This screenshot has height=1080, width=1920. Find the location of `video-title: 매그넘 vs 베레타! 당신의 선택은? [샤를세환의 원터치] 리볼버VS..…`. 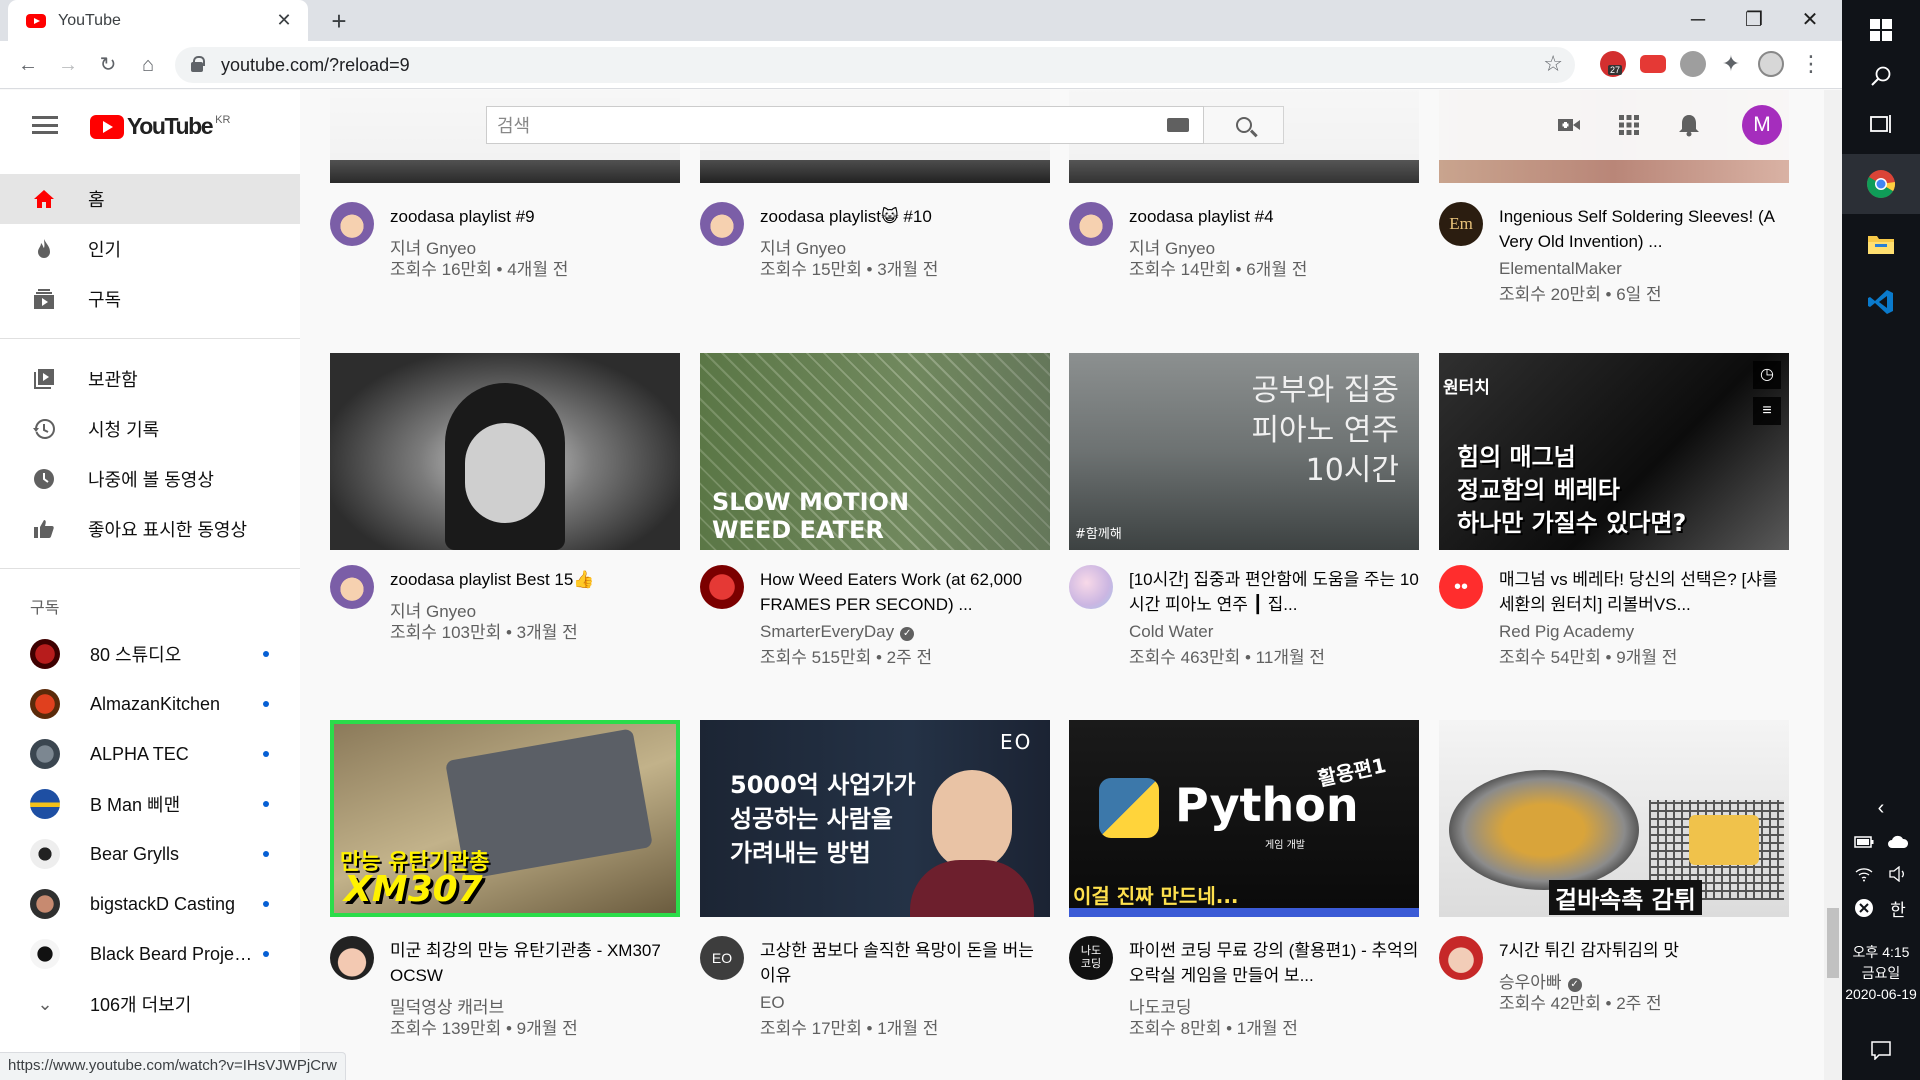

video-title: 매그넘 vs 베레타! 당신의 선택은? [샤를세환의 원터치] 리볼버VS..… is located at coordinates (1644, 592).